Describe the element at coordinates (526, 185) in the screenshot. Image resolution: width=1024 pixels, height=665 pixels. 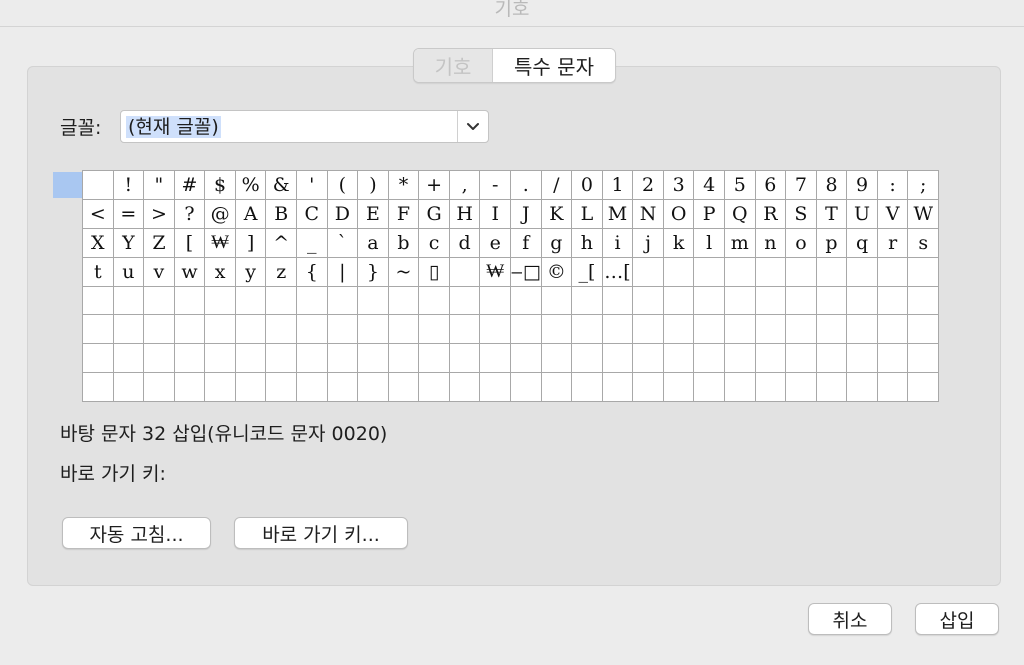
I see `character-cell: .` at that location.